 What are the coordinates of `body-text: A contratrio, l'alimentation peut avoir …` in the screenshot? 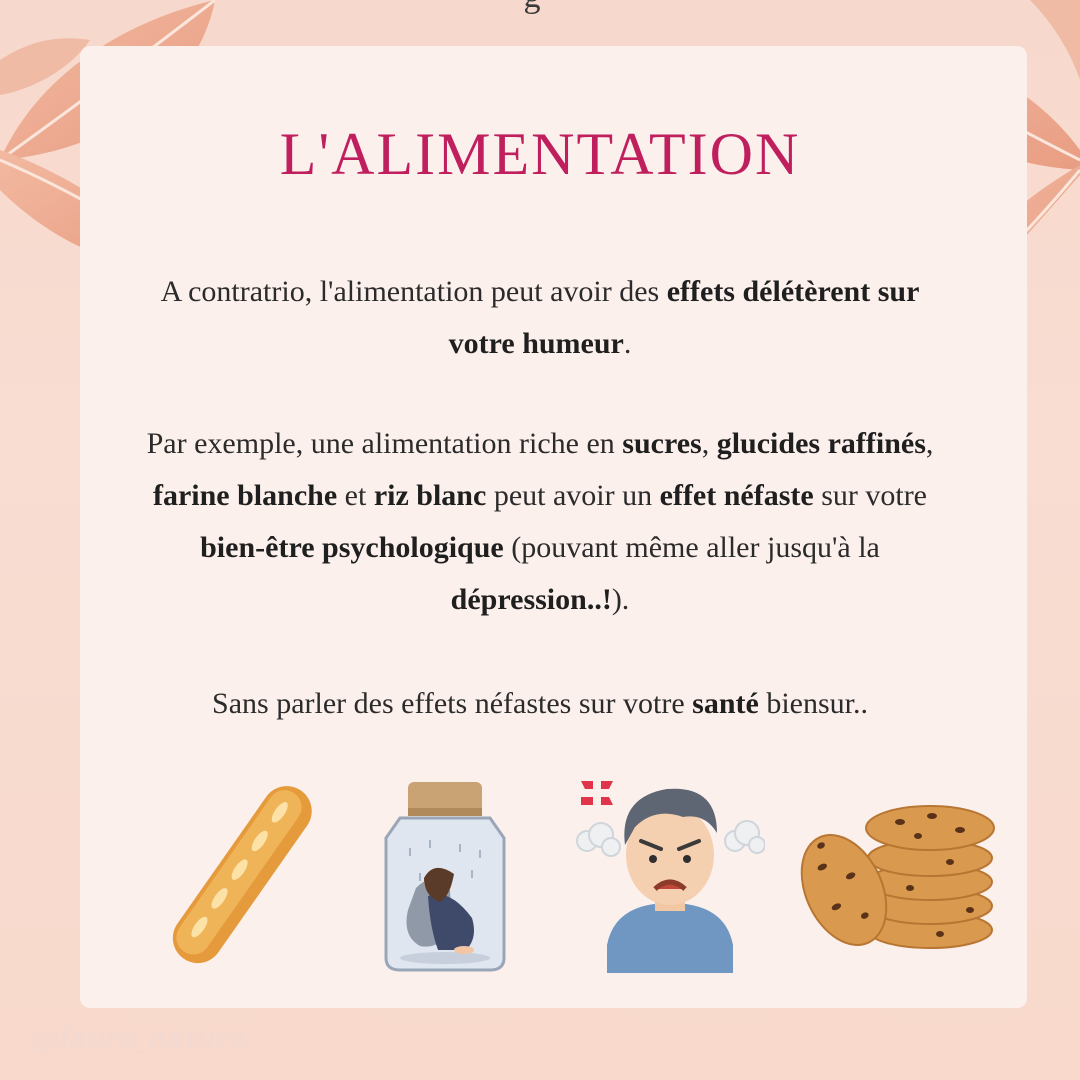 It's located at (413, 291).